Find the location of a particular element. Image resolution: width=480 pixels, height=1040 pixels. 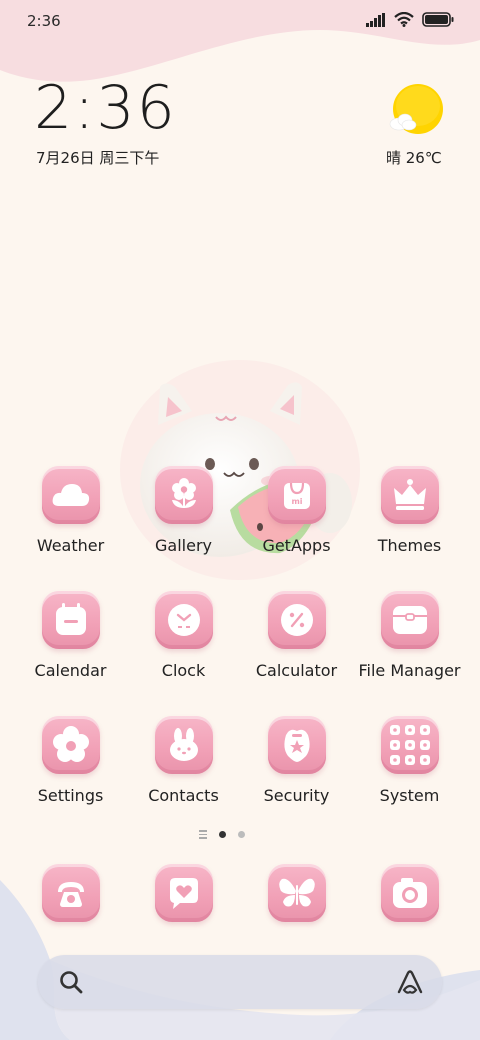

app-label: Calculator is located at coordinates (296, 670).